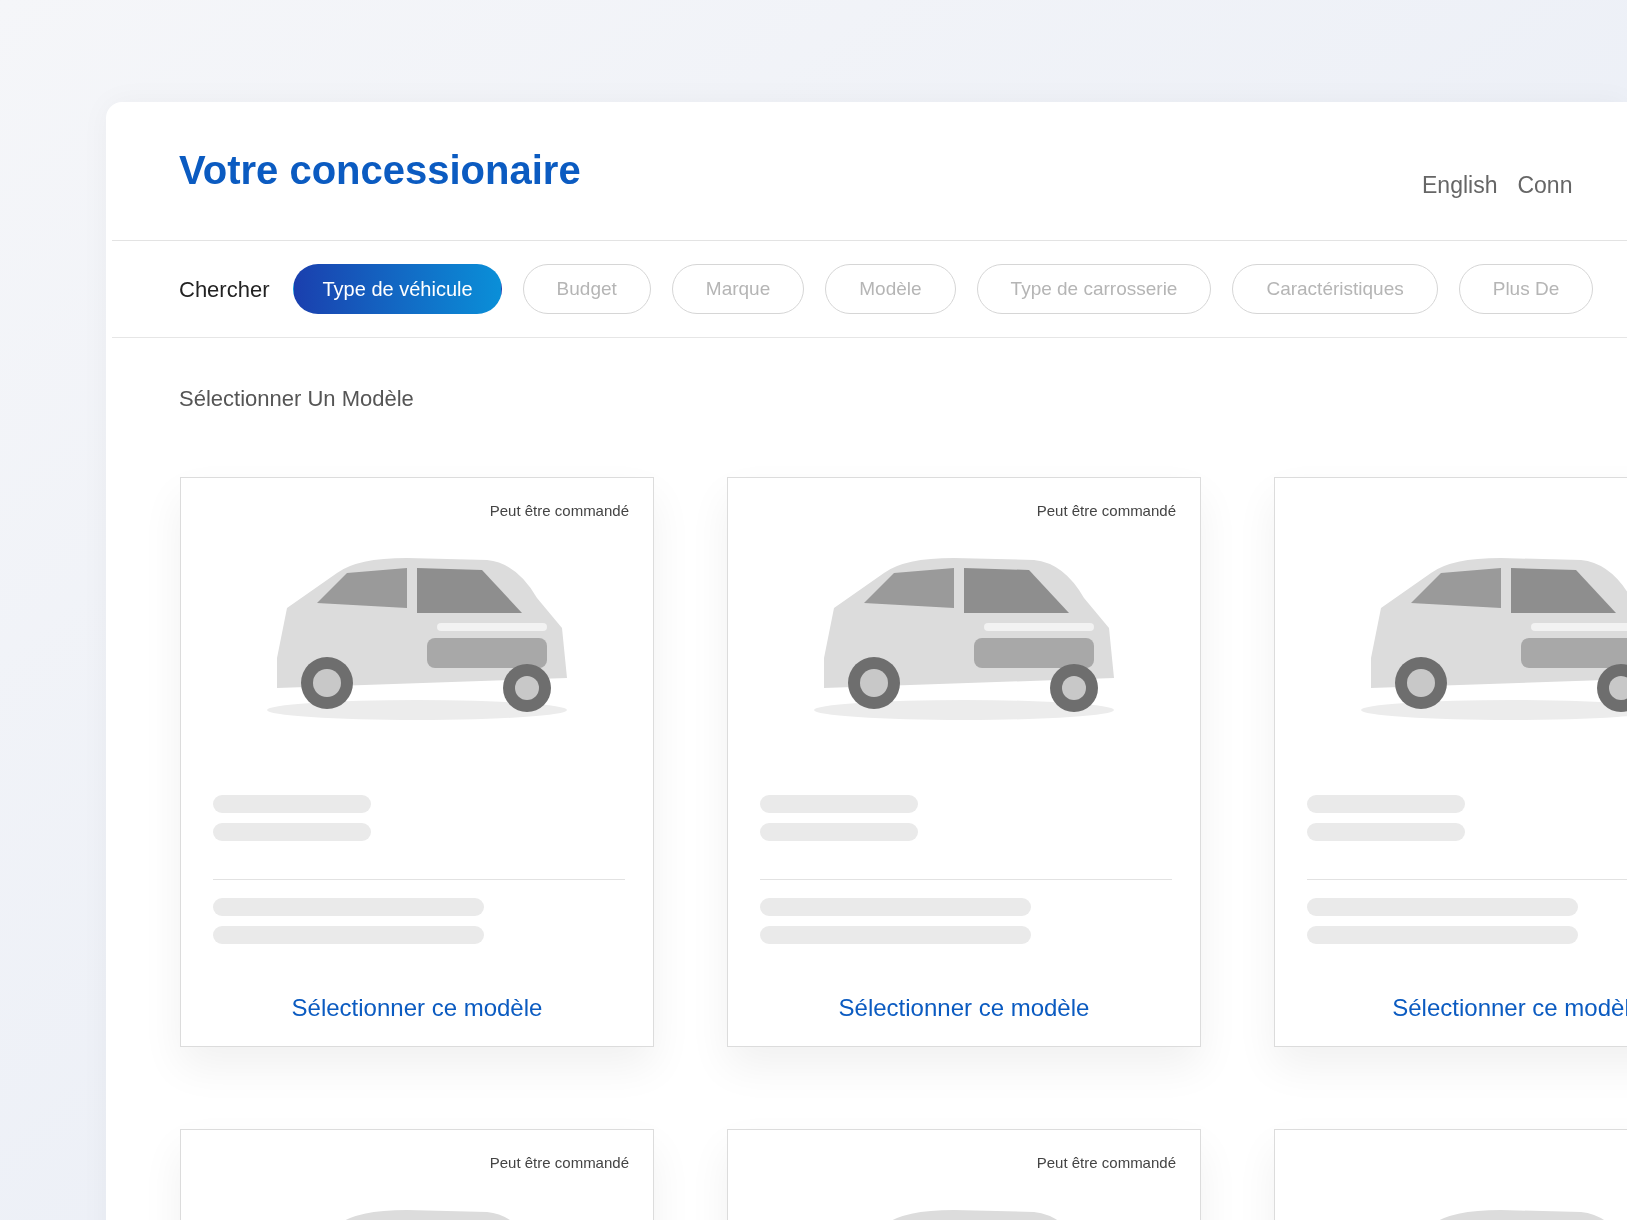 This screenshot has height=1220, width=1627. What do you see at coordinates (380, 170) in the screenshot?
I see `site-title: Votre concessionaire` at bounding box center [380, 170].